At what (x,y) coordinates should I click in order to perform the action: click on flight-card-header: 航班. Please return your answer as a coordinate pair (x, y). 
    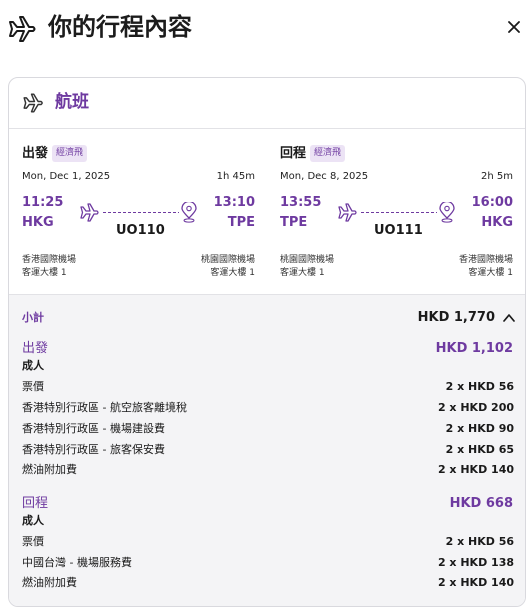
    Looking at the image, I should click on (267, 103).